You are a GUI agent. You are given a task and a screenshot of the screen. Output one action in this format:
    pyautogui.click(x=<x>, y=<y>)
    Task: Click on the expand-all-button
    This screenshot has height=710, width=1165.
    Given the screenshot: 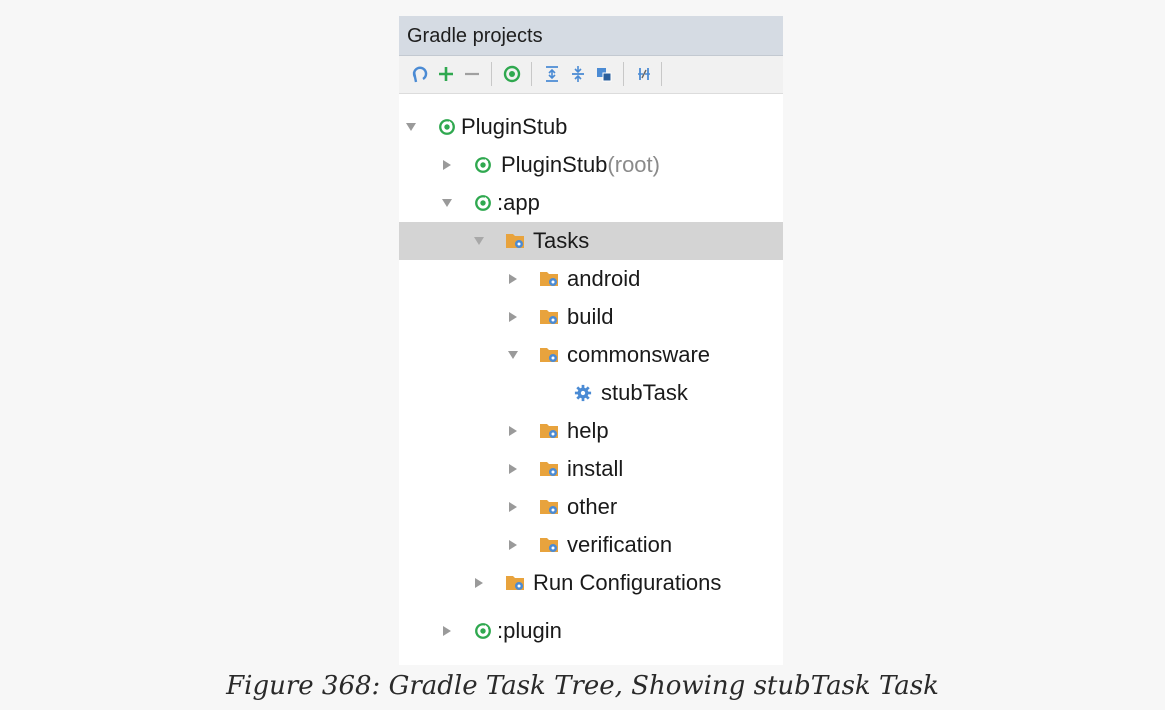 What is the action you would take?
    pyautogui.click(x=552, y=74)
    